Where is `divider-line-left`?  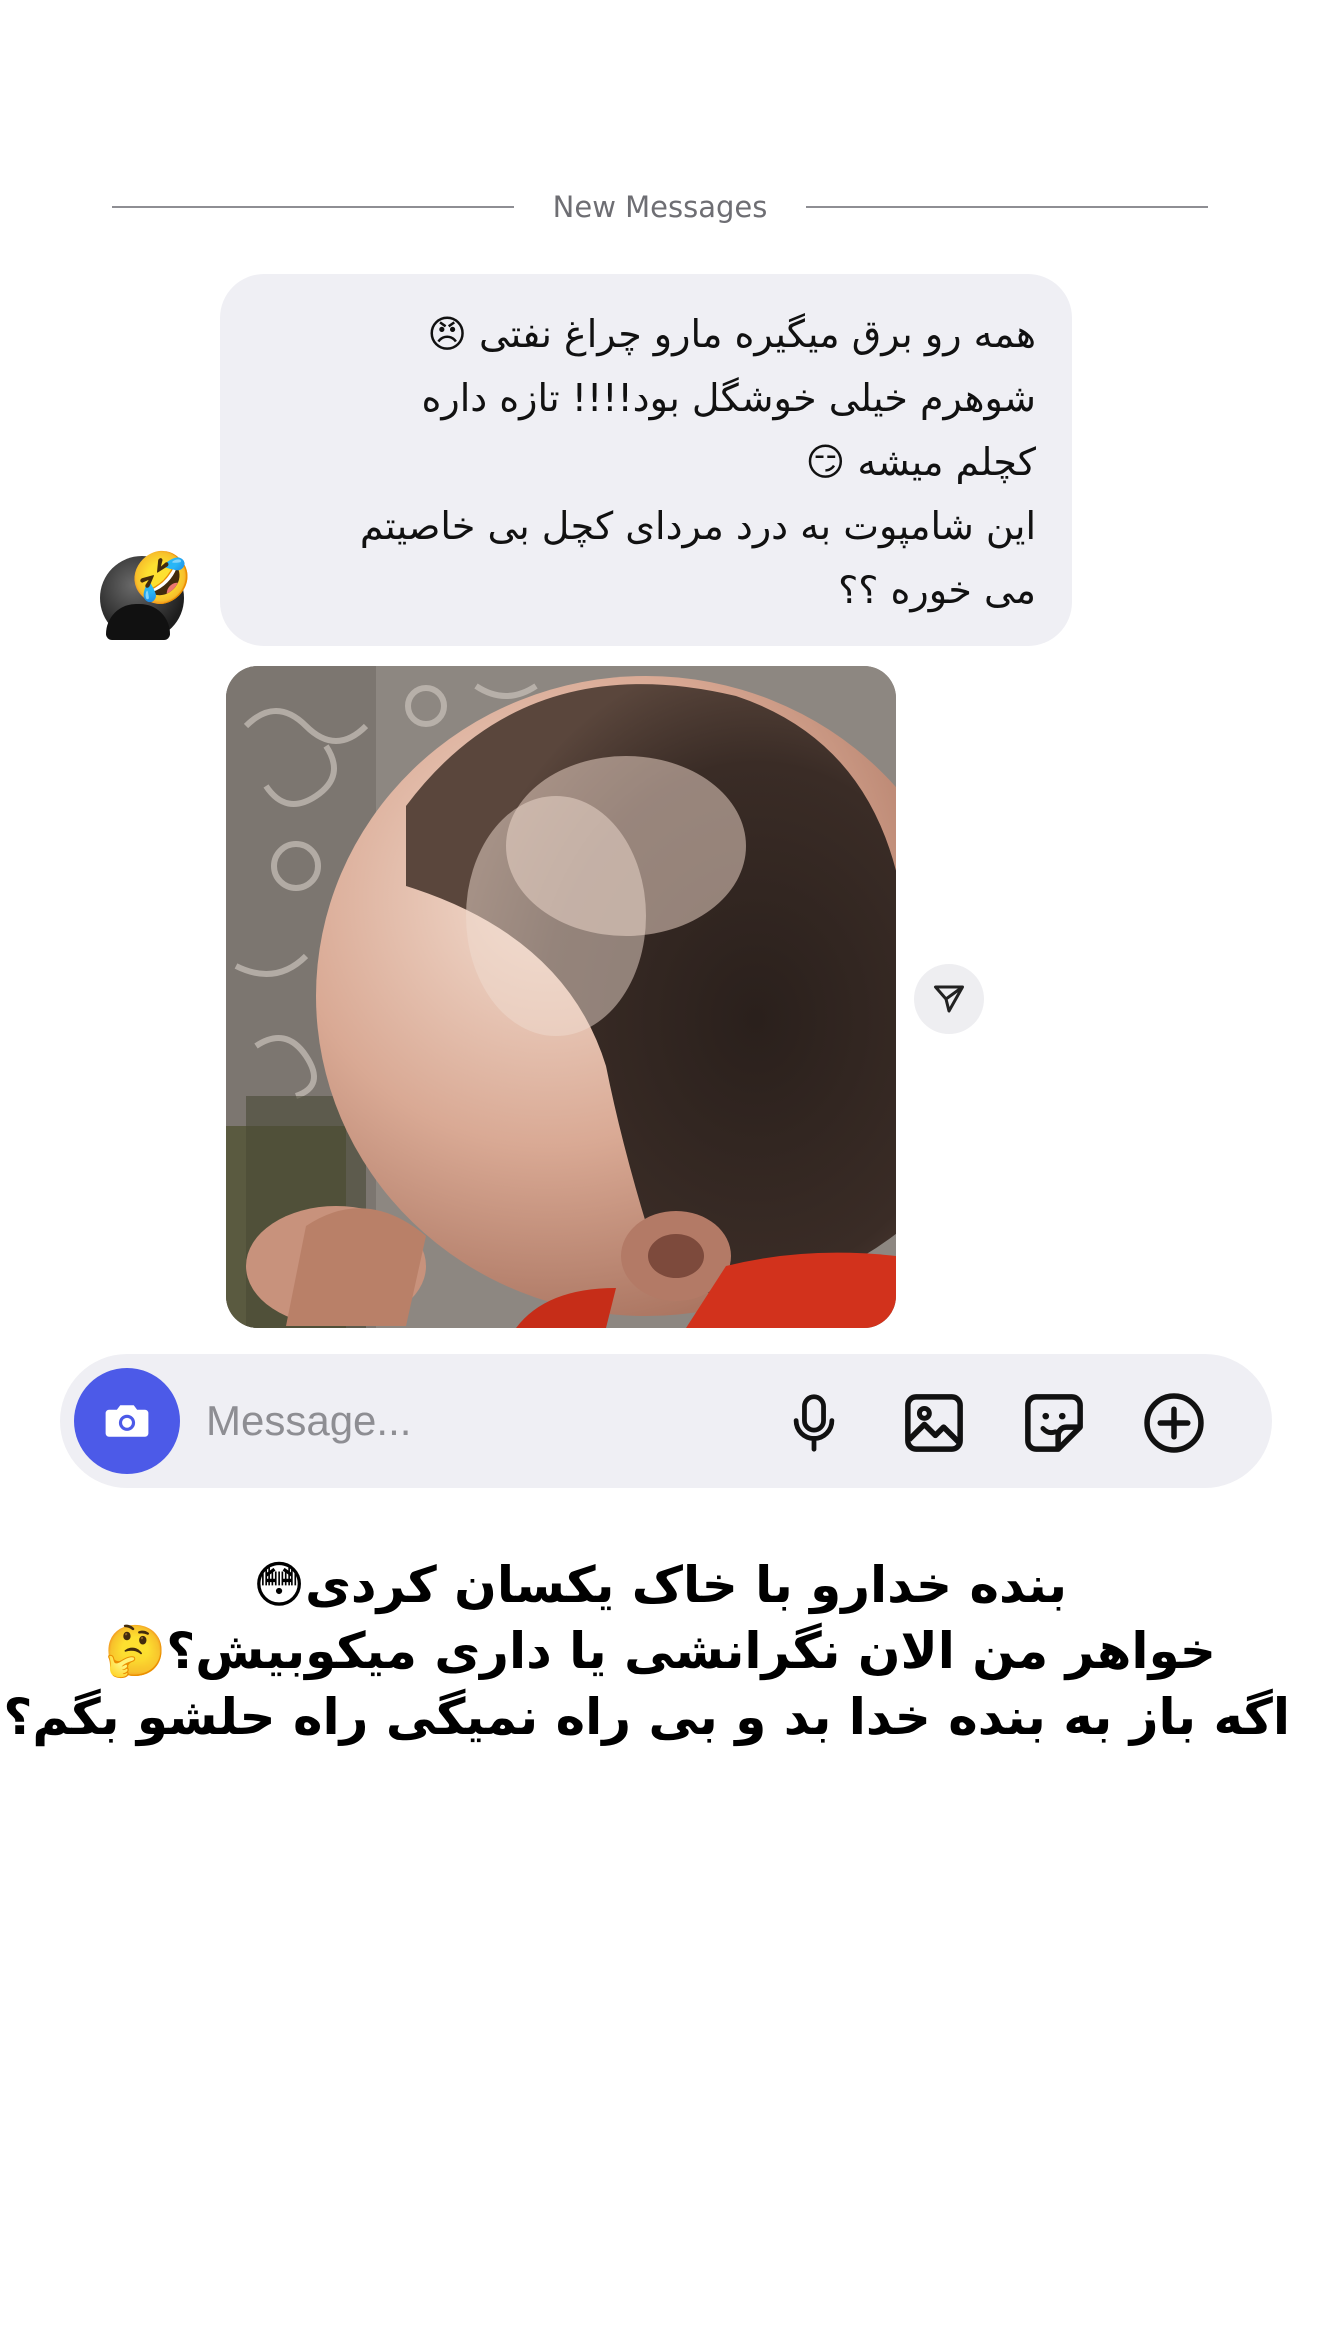 divider-line-left is located at coordinates (313, 207).